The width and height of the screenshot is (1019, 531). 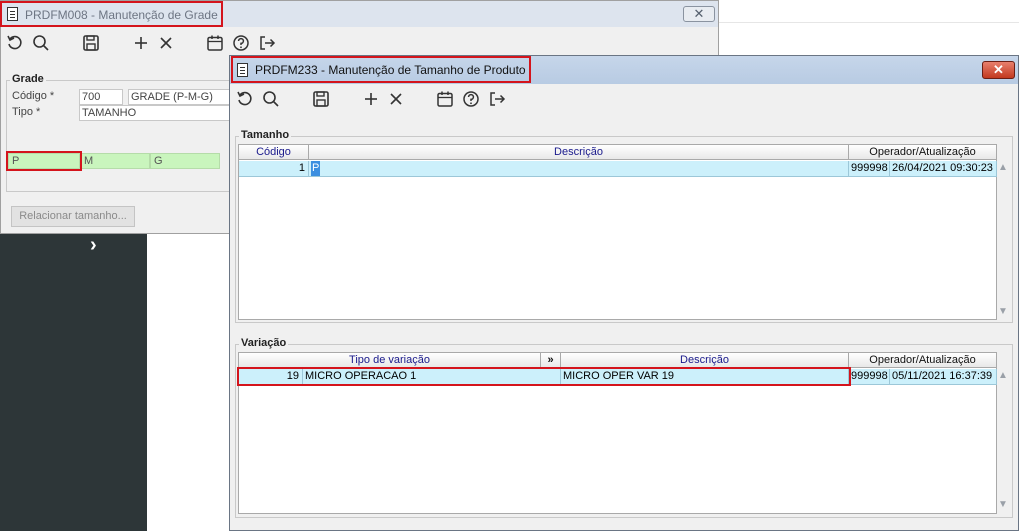 What do you see at coordinates (44, 161) in the screenshot?
I see `highlight-size-p` at bounding box center [44, 161].